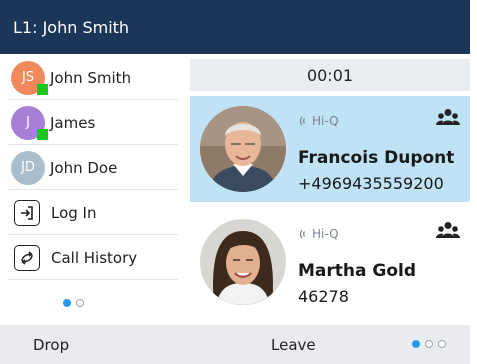 The image size is (477, 364). I want to click on avatar: JS, so click(29, 77).